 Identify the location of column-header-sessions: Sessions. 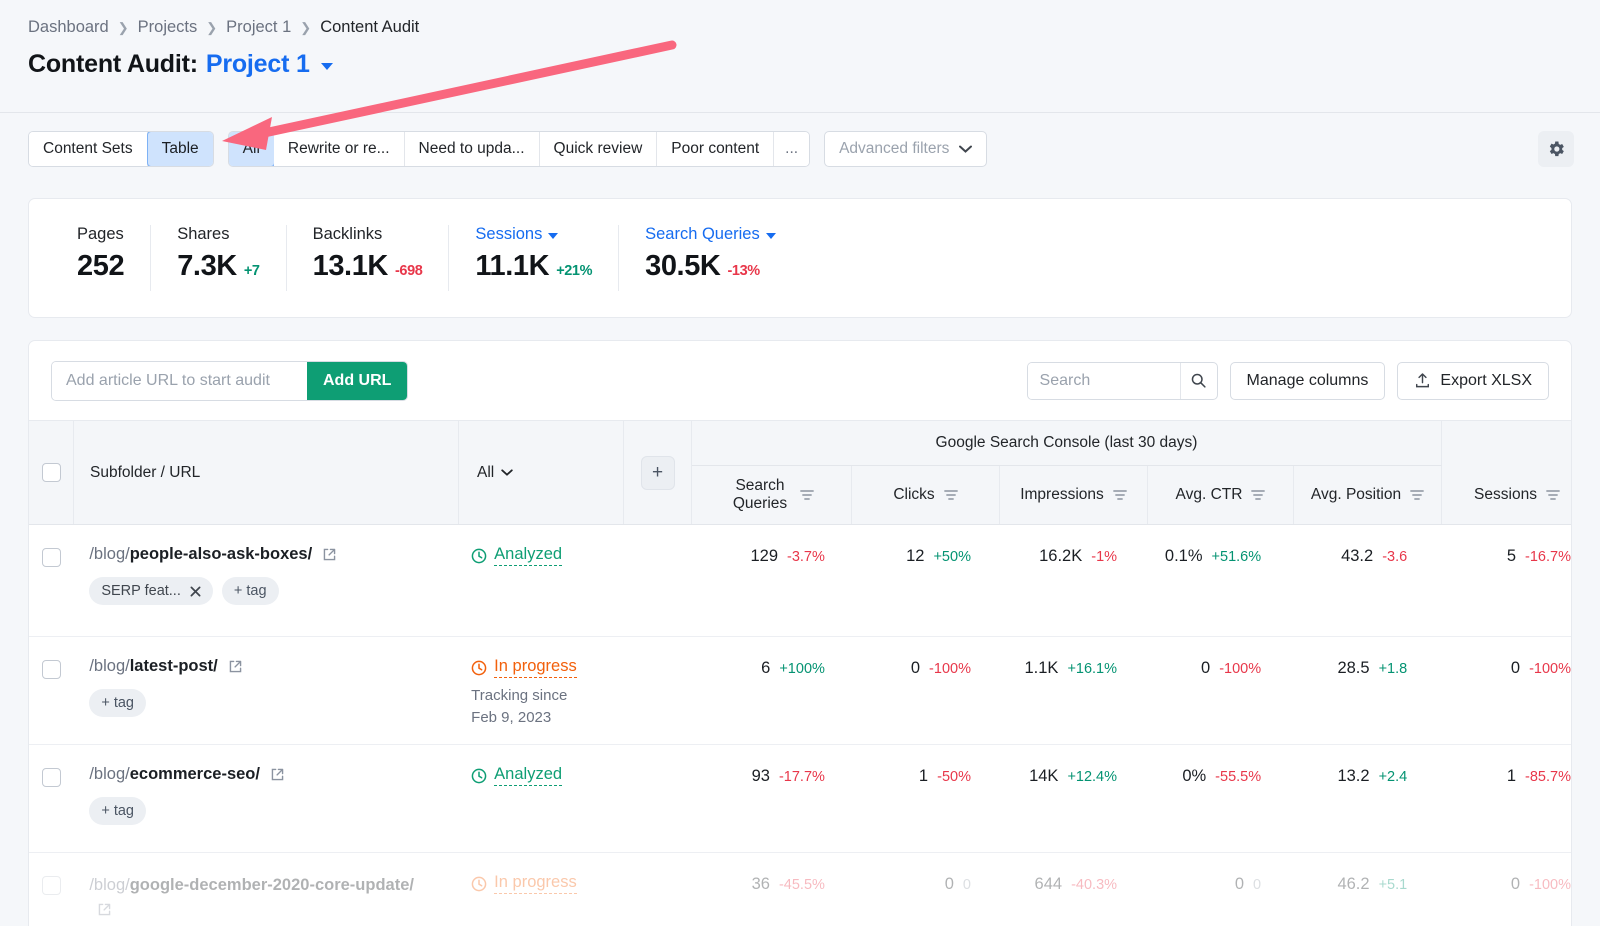
(1506, 495).